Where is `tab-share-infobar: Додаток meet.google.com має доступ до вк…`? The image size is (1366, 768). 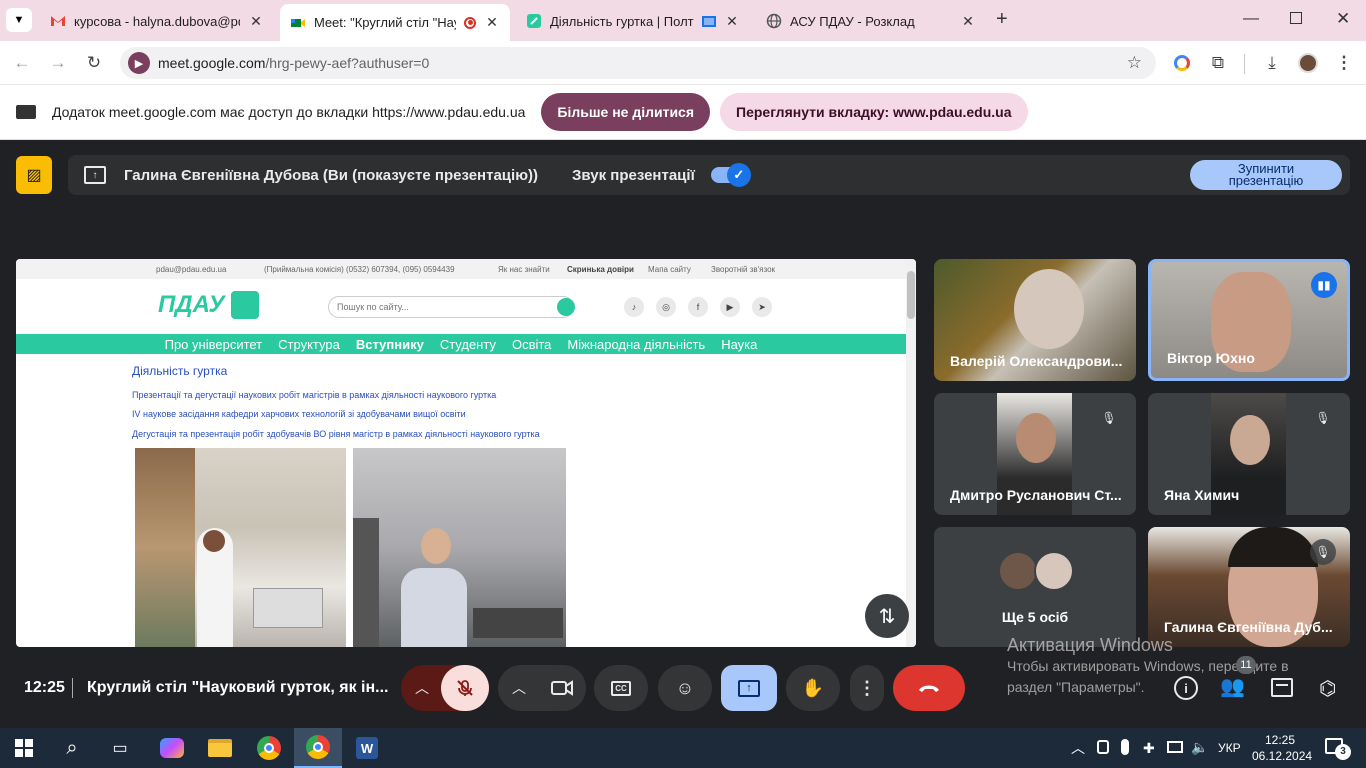
tab-share-infobar: Додаток meet.google.com має доступ до вк… is located at coordinates (683, 112).